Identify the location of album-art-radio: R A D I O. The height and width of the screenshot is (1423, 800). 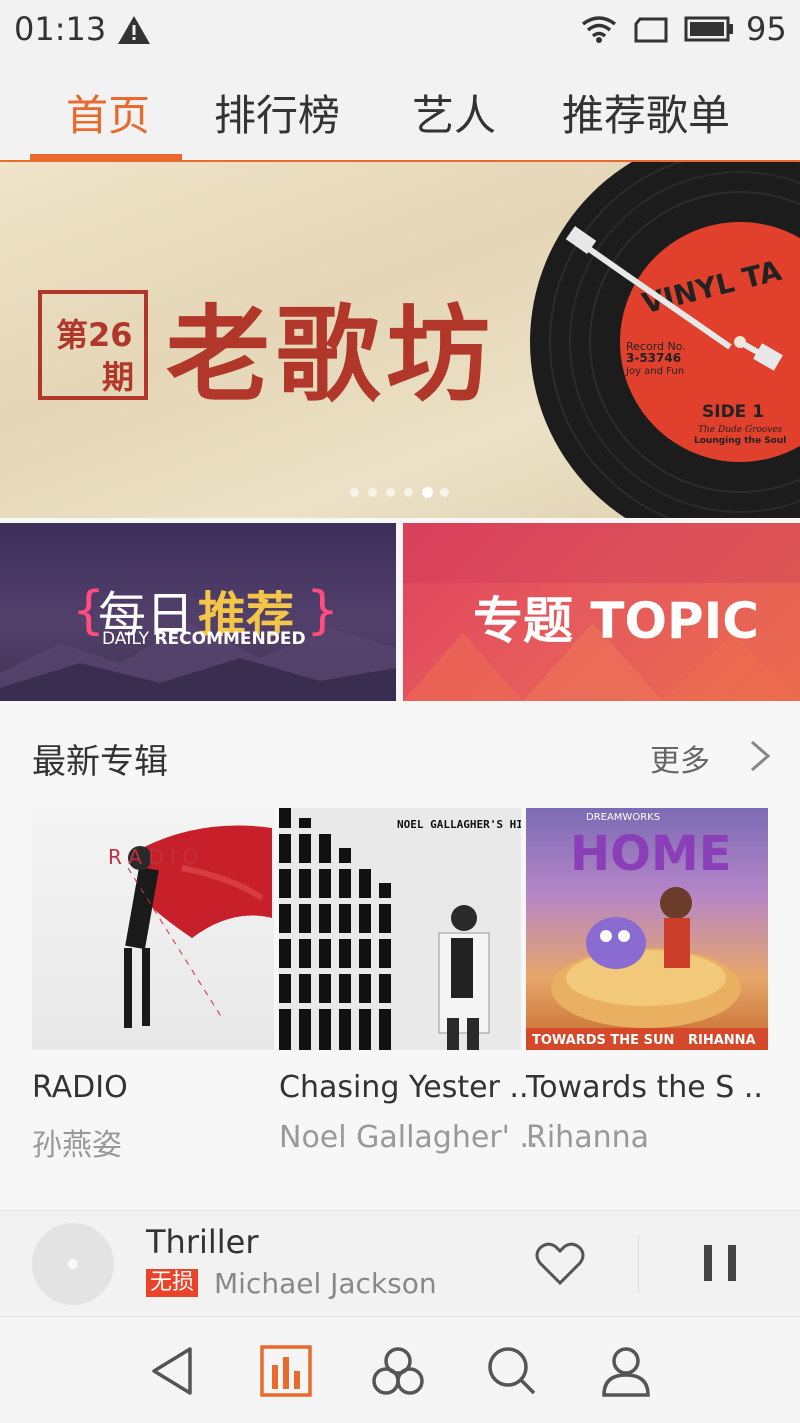
(190, 926).